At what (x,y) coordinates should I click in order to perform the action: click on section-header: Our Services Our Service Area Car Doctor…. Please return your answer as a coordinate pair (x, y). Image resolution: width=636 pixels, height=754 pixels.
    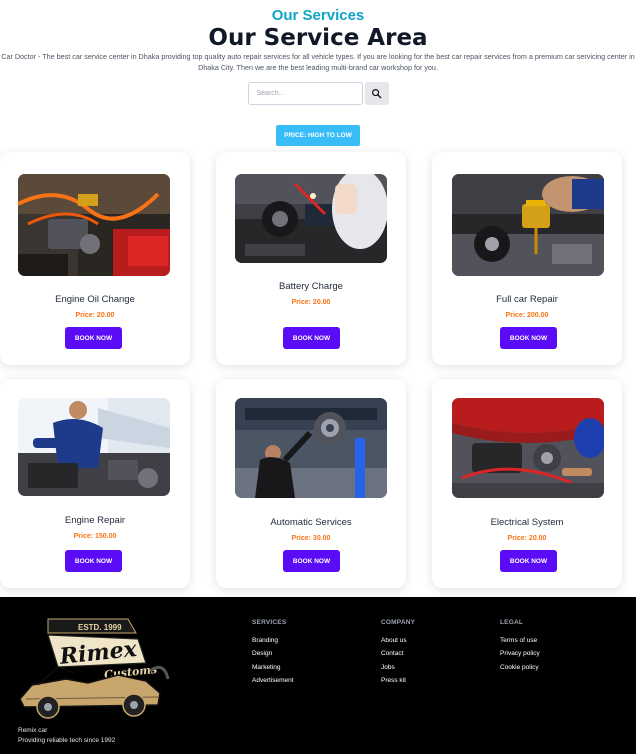
    Looking at the image, I should click on (318, 36).